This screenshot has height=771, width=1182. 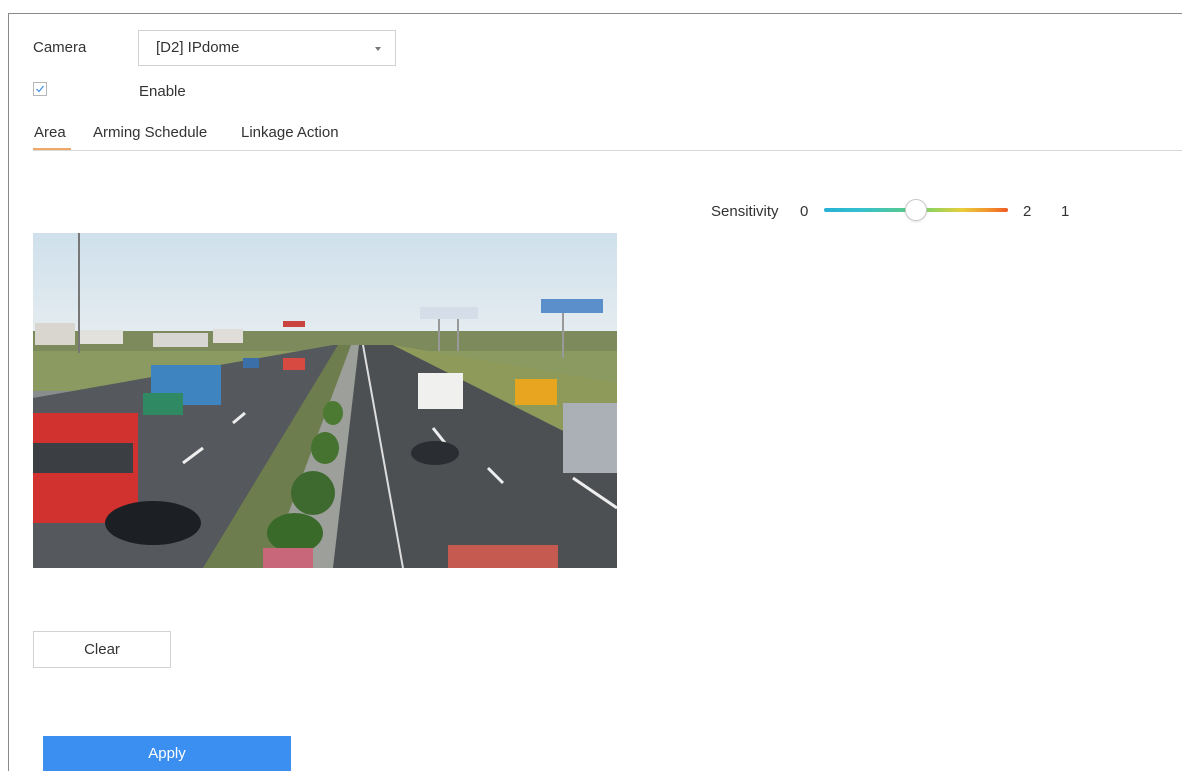 I want to click on sensitivity-min-label: 0, so click(x=804, y=211).